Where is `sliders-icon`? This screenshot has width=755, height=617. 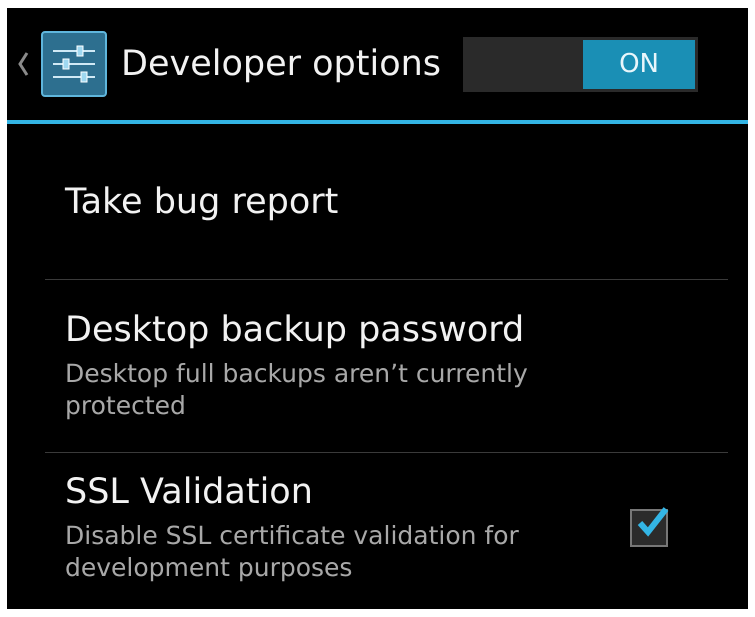
sliders-icon is located at coordinates (74, 64).